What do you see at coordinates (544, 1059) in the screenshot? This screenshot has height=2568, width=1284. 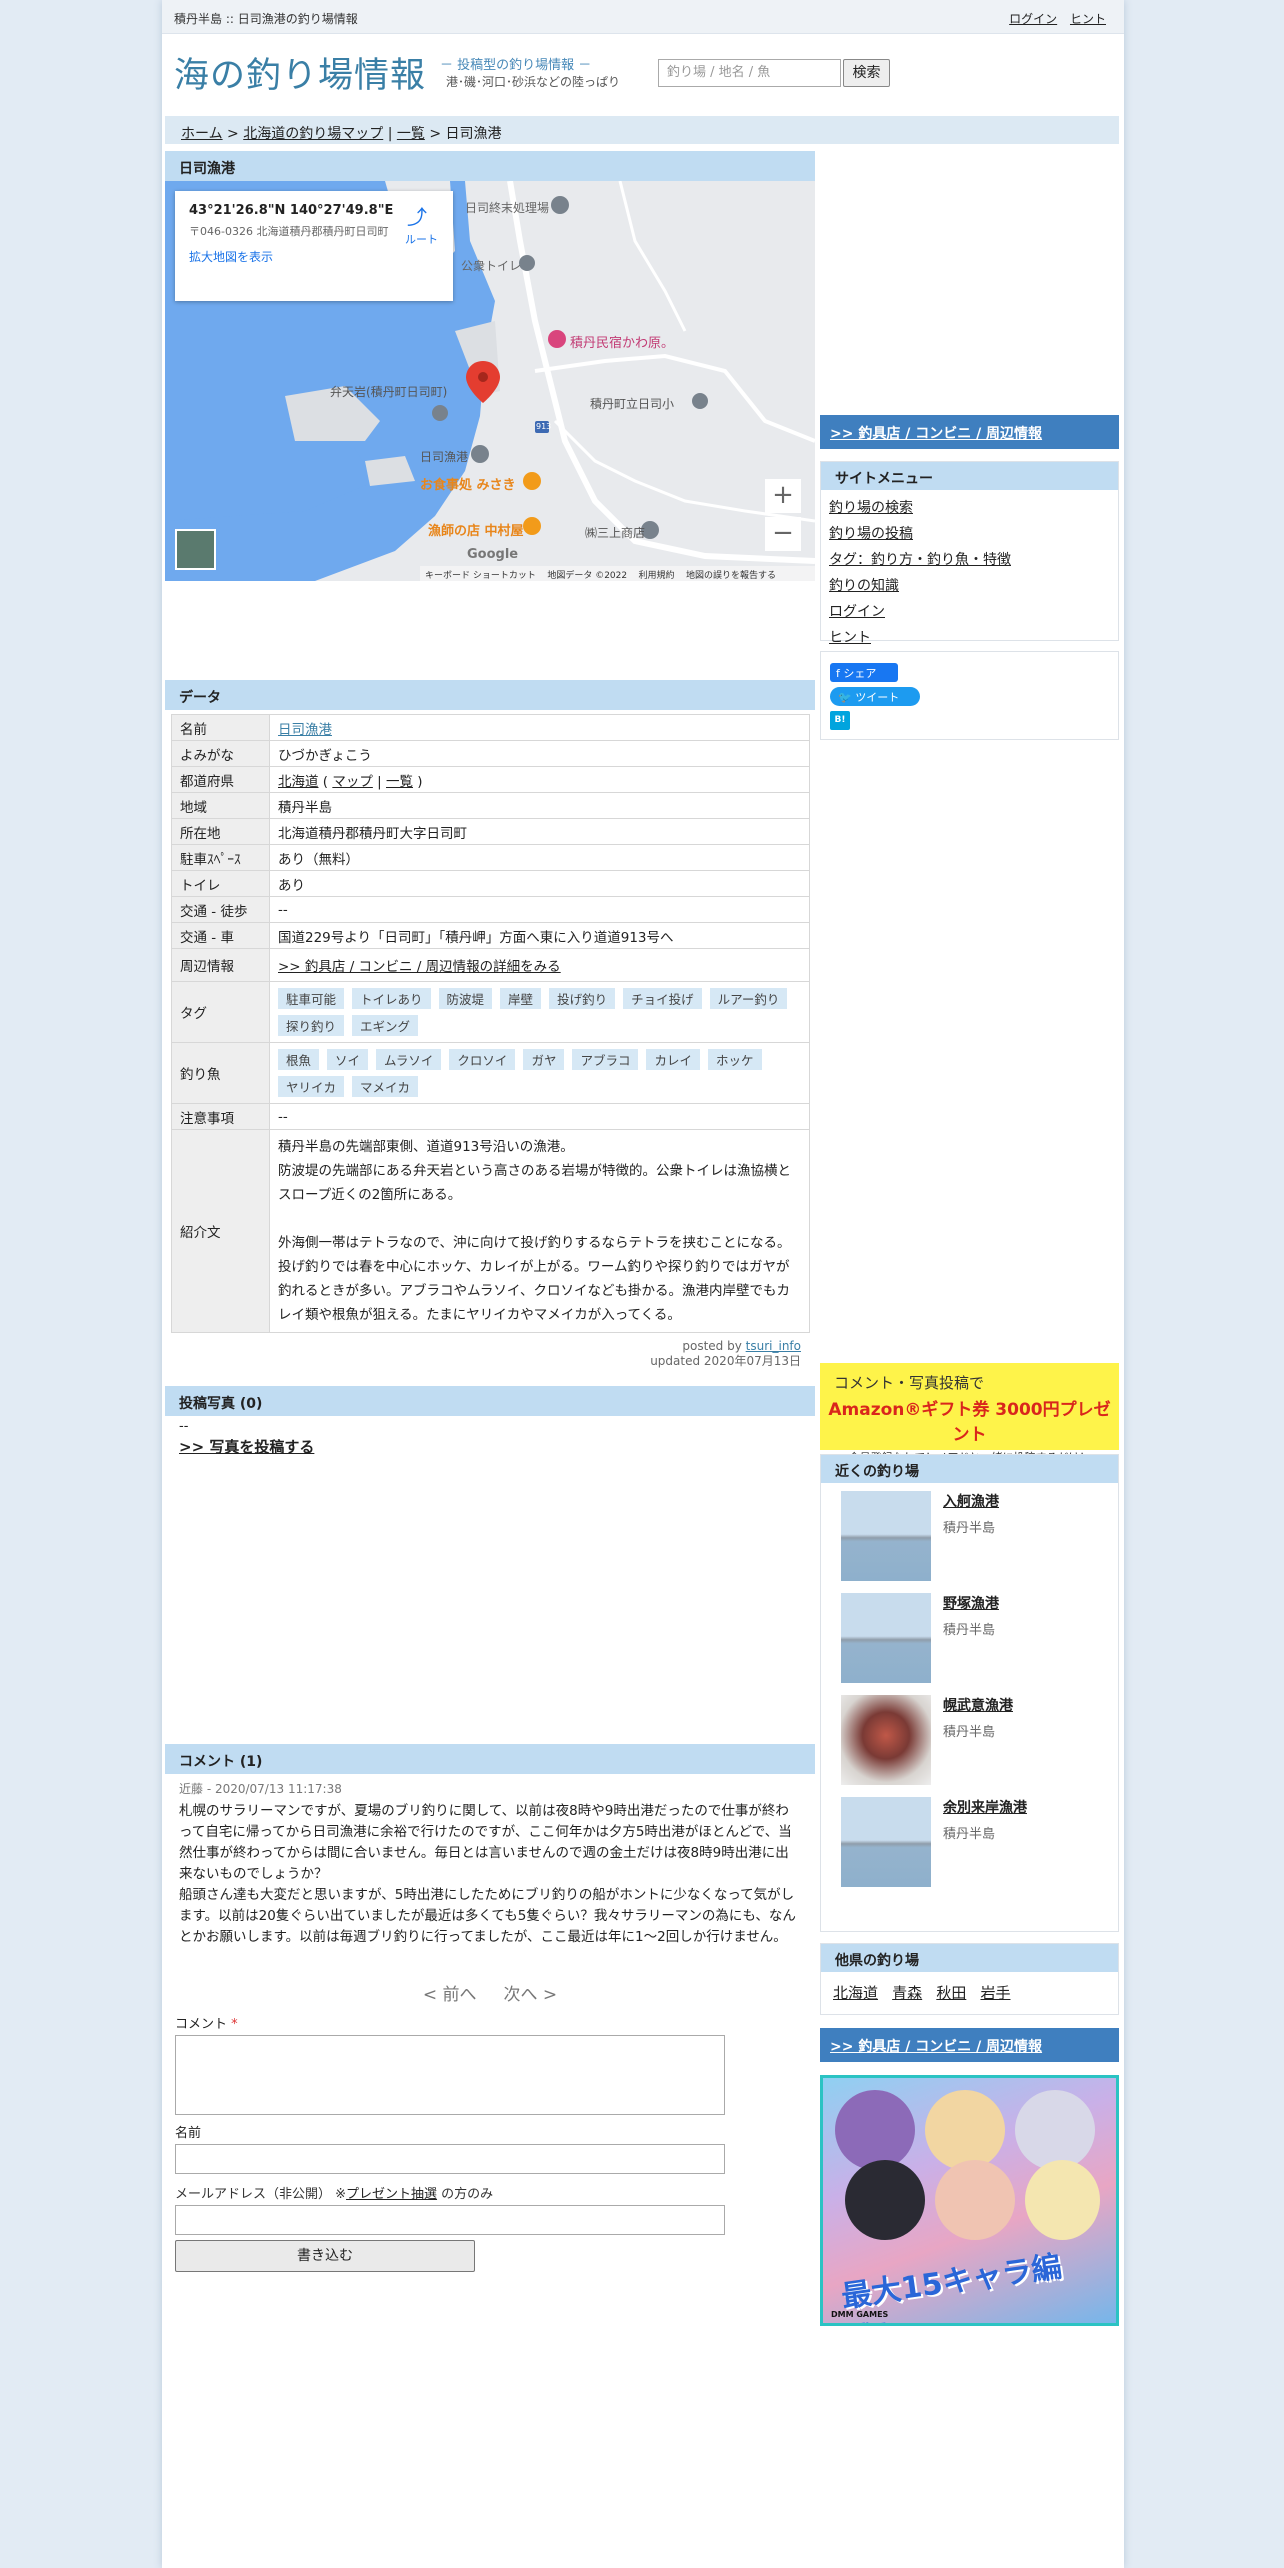 I see `fish-tag: ガヤ` at bounding box center [544, 1059].